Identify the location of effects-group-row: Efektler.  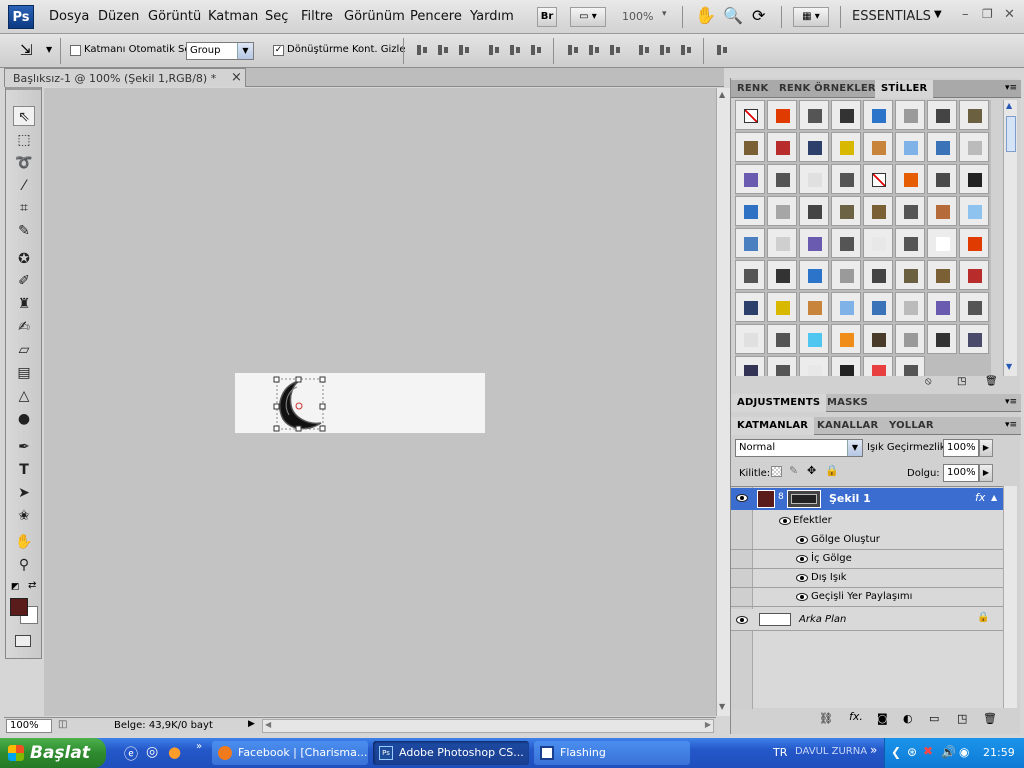
(867, 521).